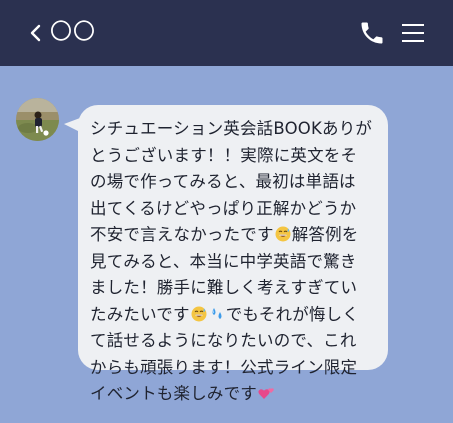 This screenshot has height=423, width=453. Describe the element at coordinates (36, 33) in the screenshot. I see `chevron-left-icon` at that location.